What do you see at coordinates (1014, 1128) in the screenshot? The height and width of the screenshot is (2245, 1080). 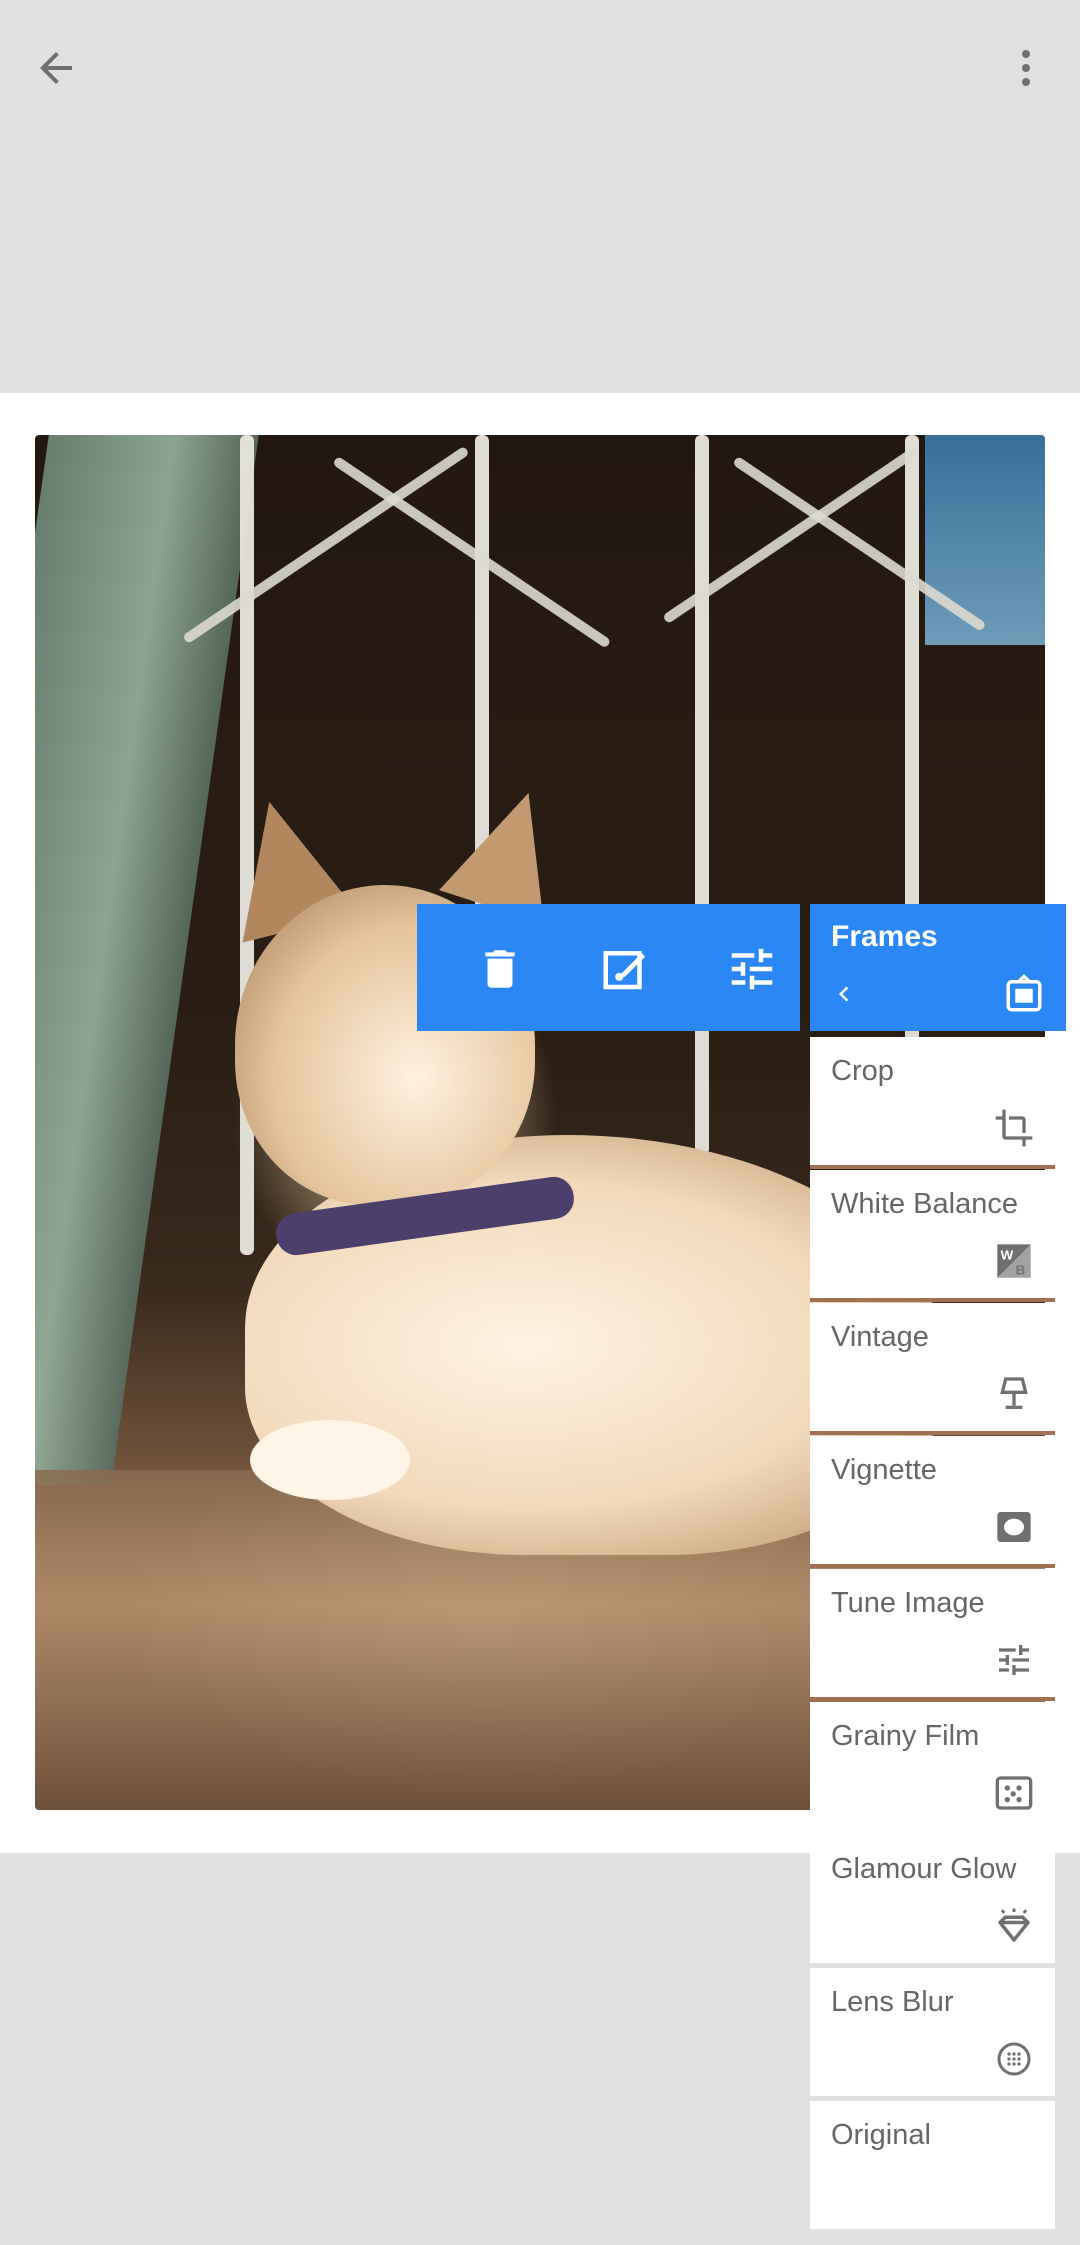 I see `crop-icon` at bounding box center [1014, 1128].